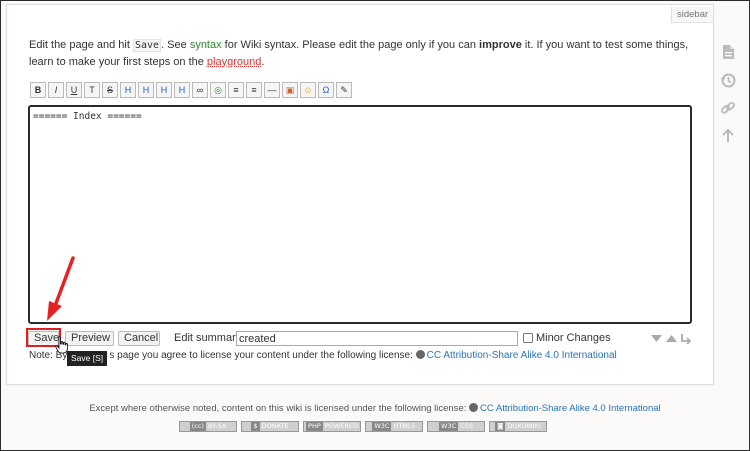 Image resolution: width=750 pixels, height=451 pixels. I want to click on dokuwiki-badge-key: ◙, so click(500, 426).